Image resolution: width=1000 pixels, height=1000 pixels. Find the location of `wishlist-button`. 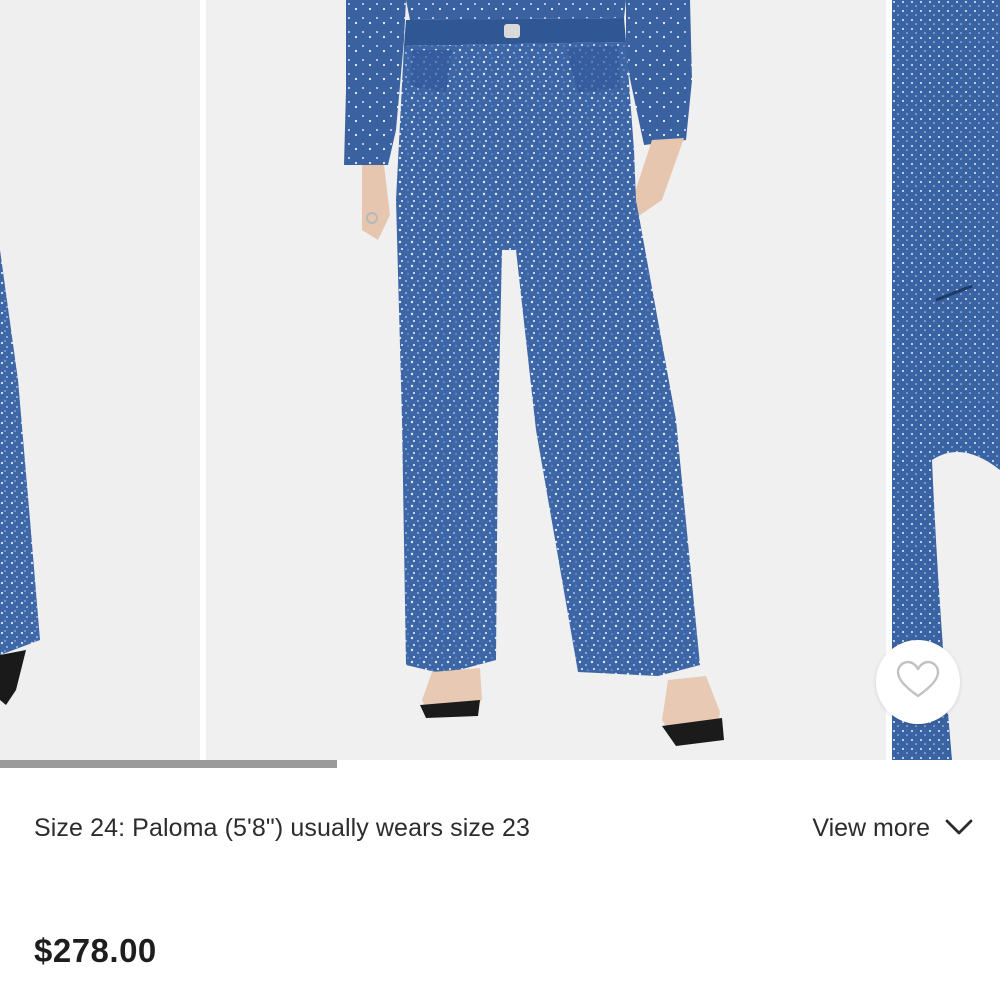

wishlist-button is located at coordinates (918, 682).